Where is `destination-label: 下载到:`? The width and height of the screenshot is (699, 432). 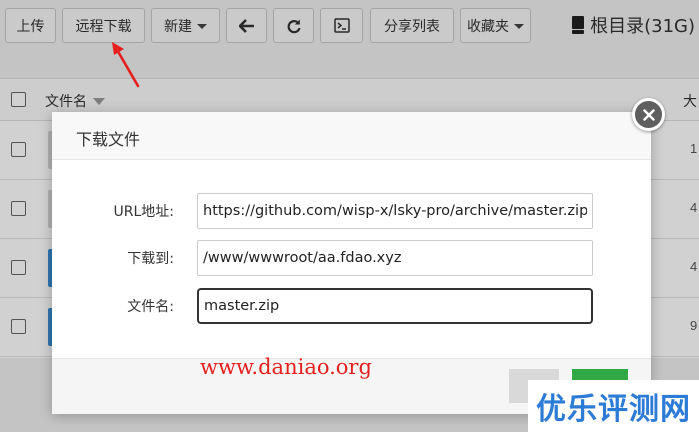 destination-label: 下载到: is located at coordinates (150, 259).